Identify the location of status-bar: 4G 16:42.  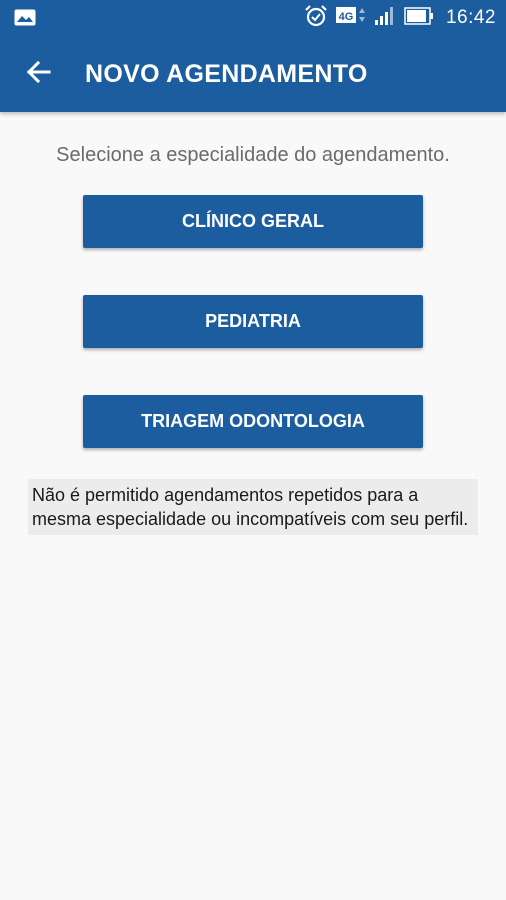
(253, 18).